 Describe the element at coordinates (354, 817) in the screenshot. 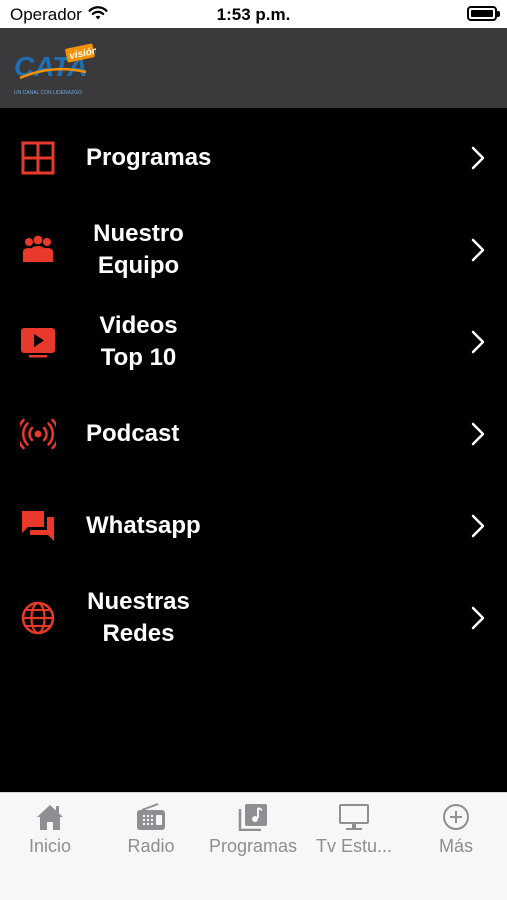

I see `tv-monitor-icon` at that location.